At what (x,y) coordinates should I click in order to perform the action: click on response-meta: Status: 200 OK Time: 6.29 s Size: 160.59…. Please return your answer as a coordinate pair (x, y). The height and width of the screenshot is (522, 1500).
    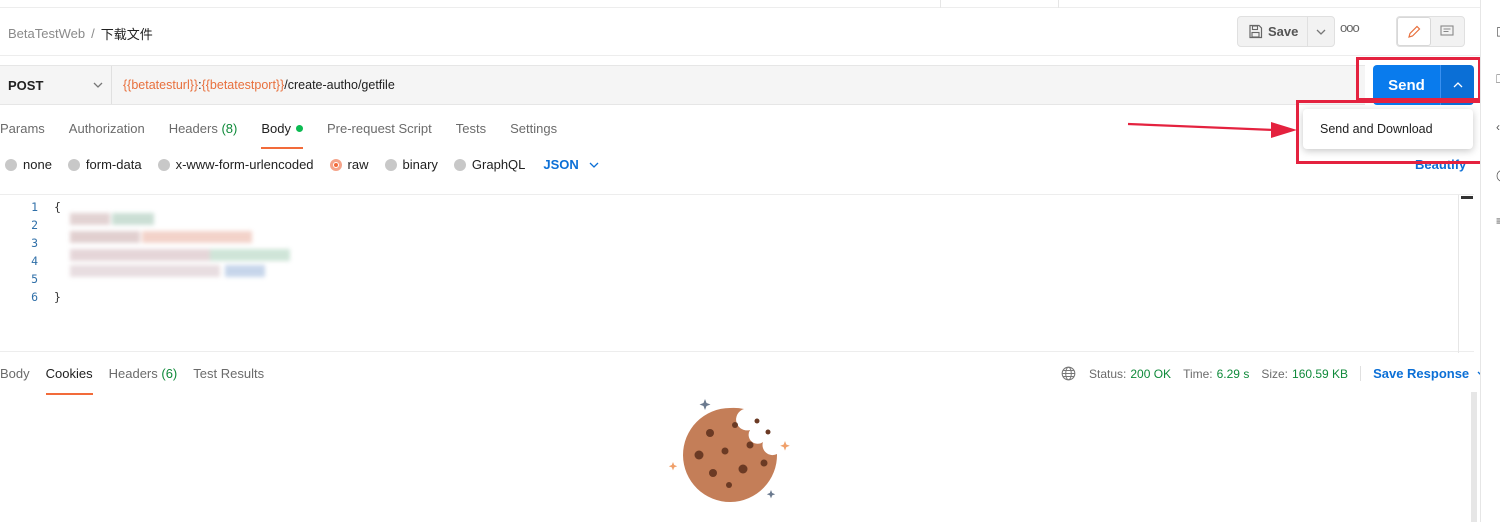
    Looking at the image, I should click on (1274, 373).